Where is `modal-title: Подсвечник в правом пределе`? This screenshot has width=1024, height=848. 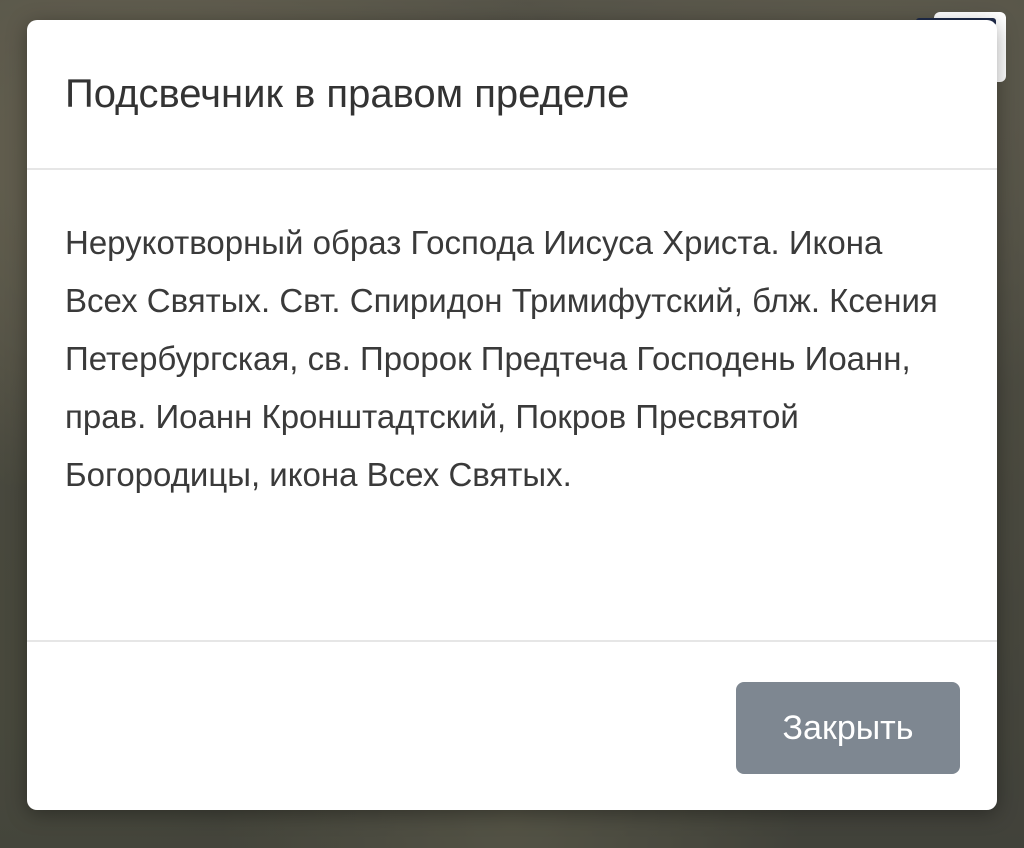 modal-title: Подсвечник в правом пределе is located at coordinates (347, 94).